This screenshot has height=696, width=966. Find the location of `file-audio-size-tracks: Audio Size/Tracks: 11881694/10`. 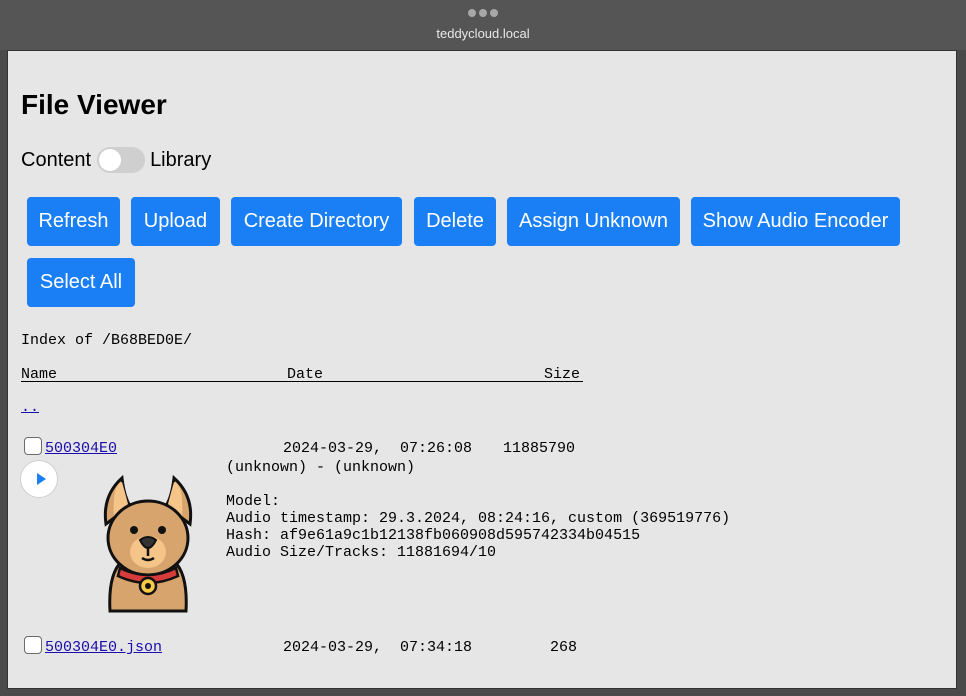

file-audio-size-tracks: Audio Size/Tracks: 11881694/10 is located at coordinates (361, 552).